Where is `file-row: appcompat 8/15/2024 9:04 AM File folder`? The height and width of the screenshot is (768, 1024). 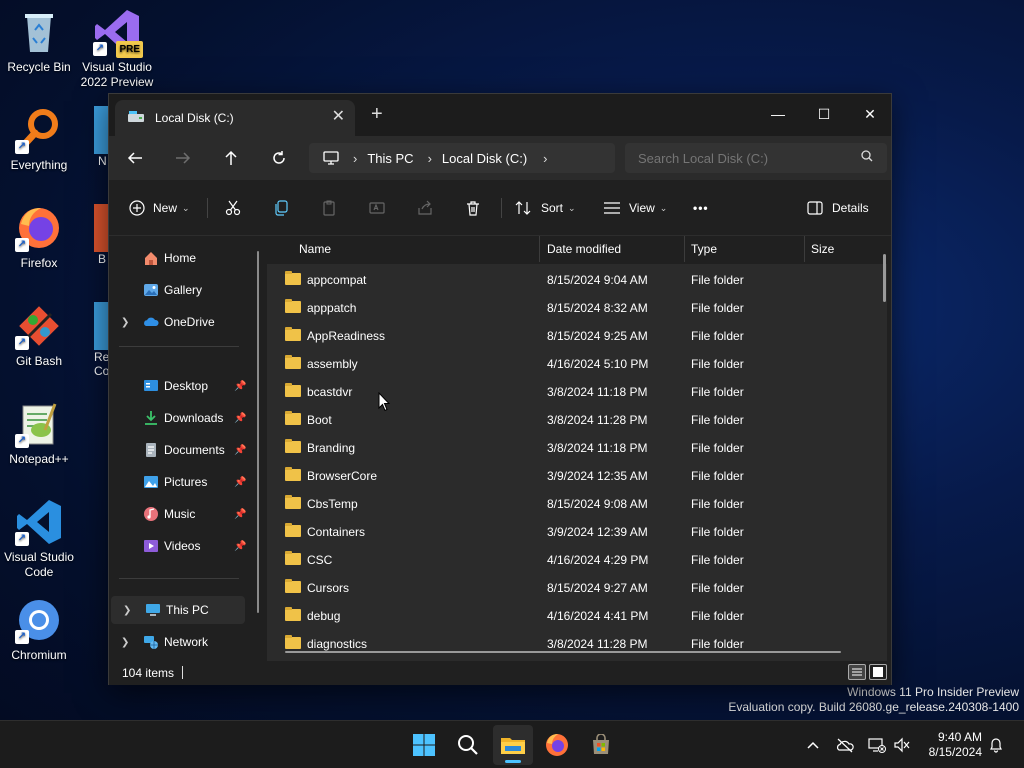
file-row: appcompat 8/15/2024 9:04 AM File folder is located at coordinates (567, 280).